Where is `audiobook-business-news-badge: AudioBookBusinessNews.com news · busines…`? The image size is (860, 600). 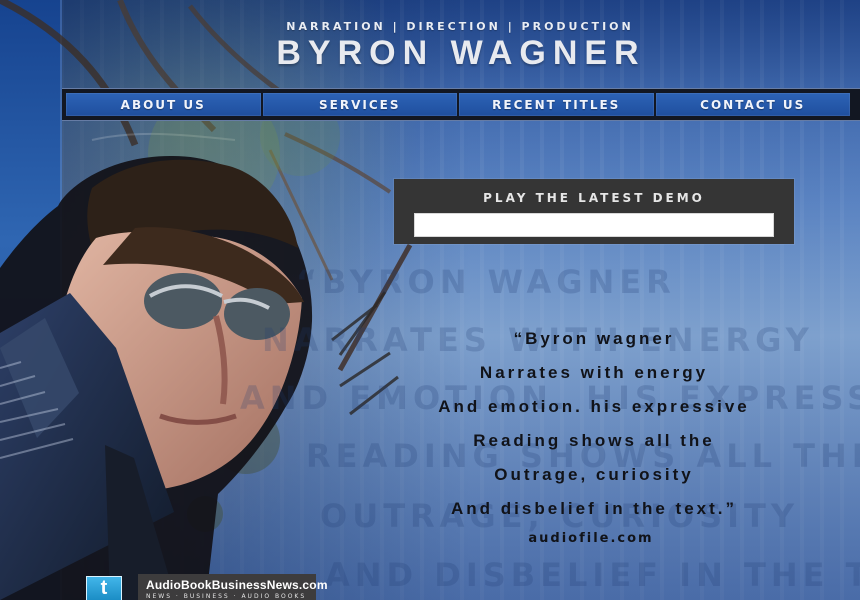
audiobook-business-news-badge: AudioBookBusinessNews.com news · busines… is located at coordinates (233, 587).